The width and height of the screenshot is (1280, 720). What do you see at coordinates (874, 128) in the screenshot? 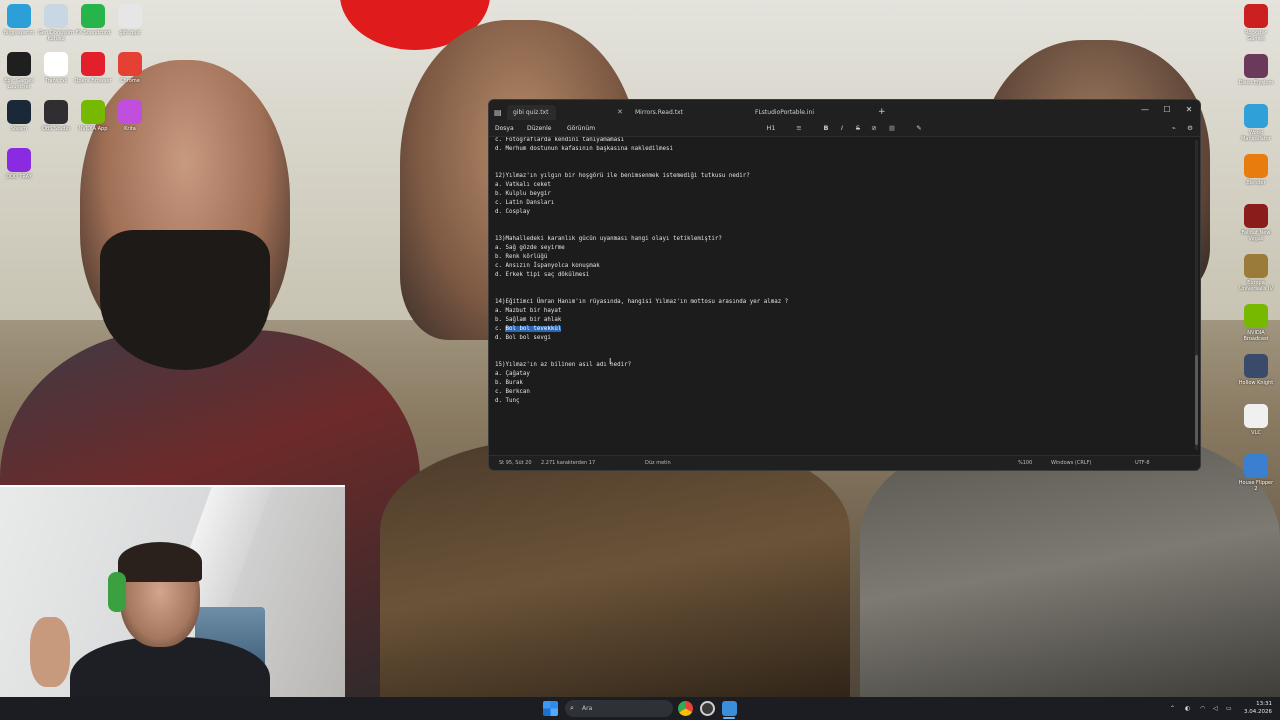
I see `clear-format-icon: ⊘` at bounding box center [874, 128].